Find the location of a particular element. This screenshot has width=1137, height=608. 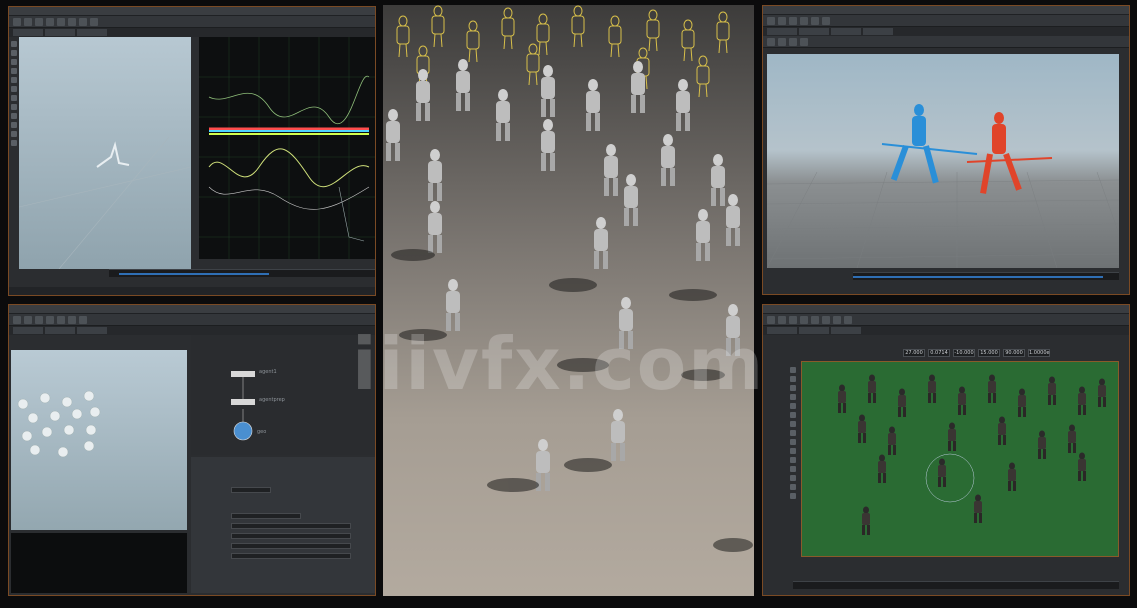

status-bar is located at coordinates (192, 291).